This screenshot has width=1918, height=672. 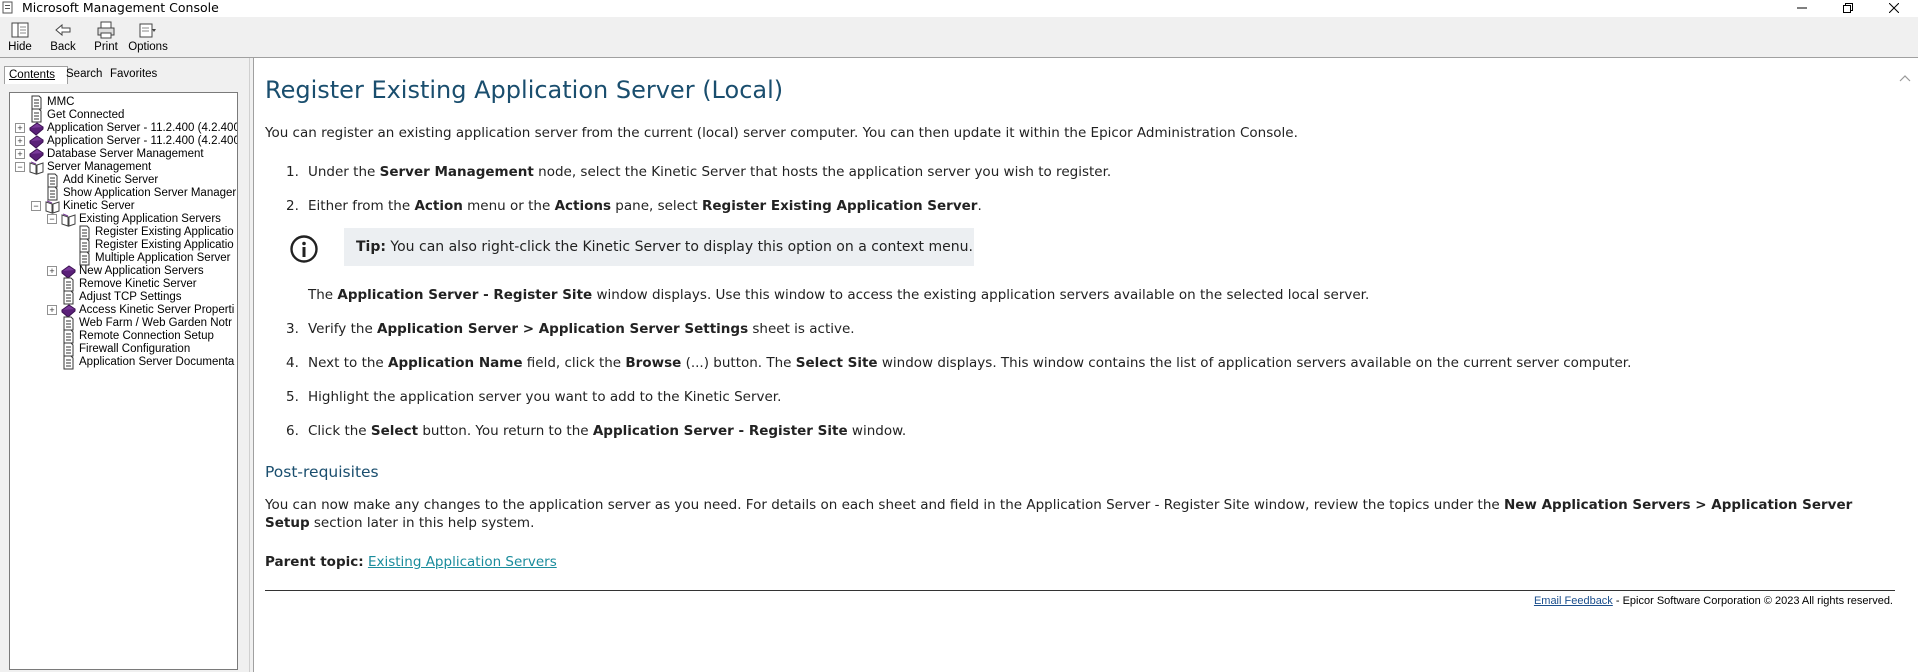 What do you see at coordinates (292, 172) in the screenshot?
I see `step-number: 1.` at bounding box center [292, 172].